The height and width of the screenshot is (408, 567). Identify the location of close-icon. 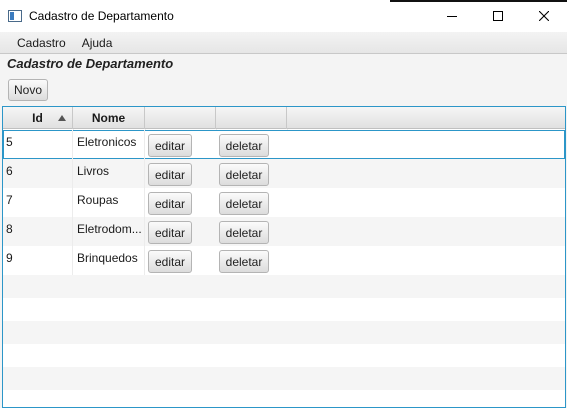
(544, 16).